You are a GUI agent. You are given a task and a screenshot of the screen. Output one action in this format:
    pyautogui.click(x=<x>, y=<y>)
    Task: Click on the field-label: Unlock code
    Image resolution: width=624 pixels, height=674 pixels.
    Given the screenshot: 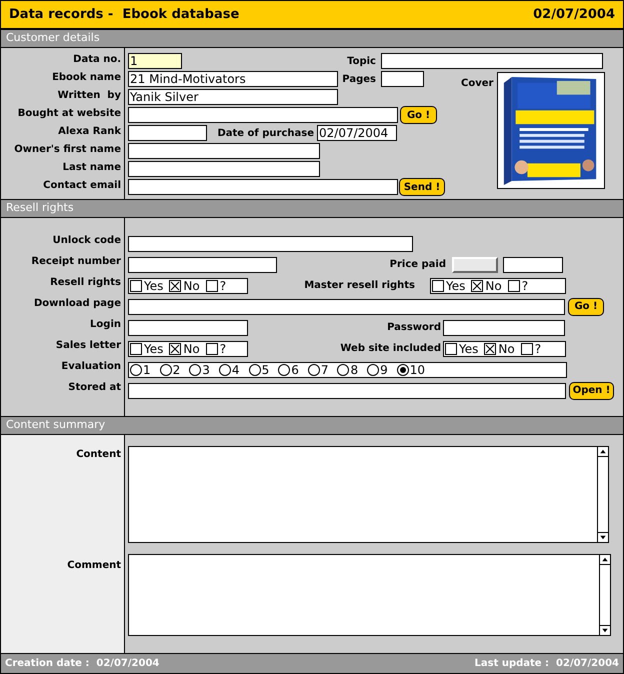 What is the action you would take?
    pyautogui.click(x=86, y=241)
    